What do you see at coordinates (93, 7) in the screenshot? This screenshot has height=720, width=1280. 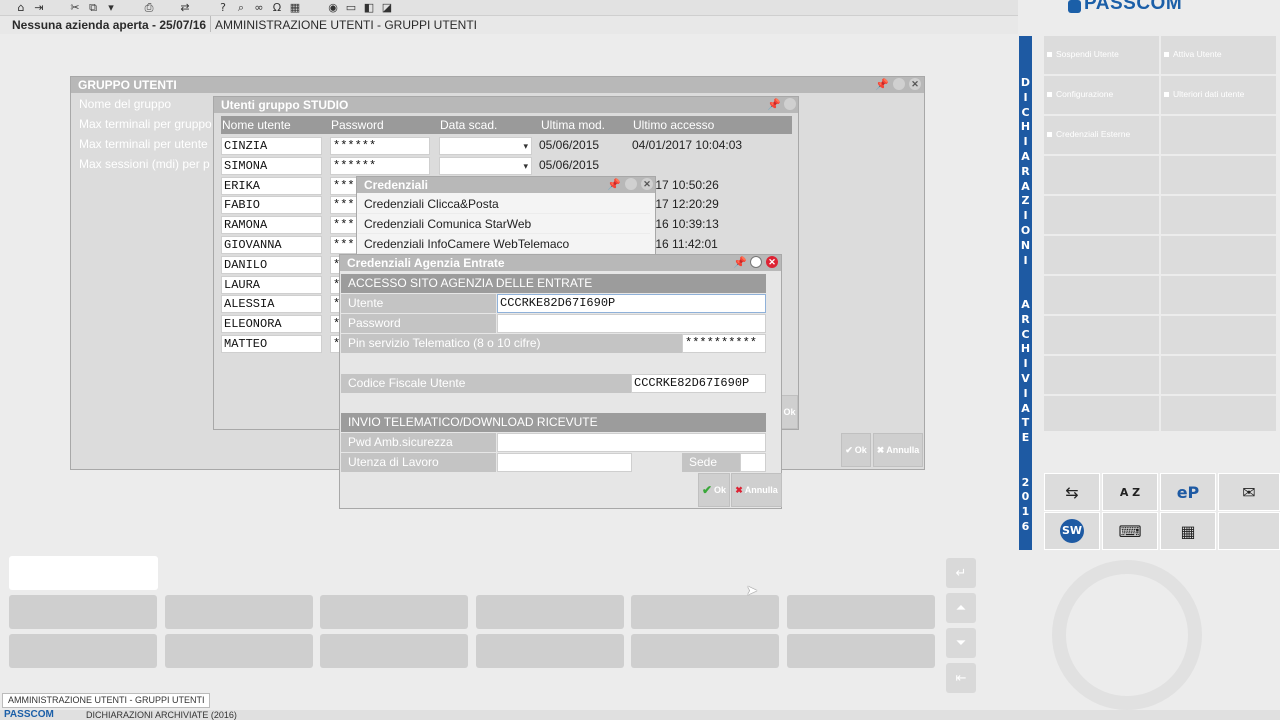 I see `copy-icon: ⧉` at bounding box center [93, 7].